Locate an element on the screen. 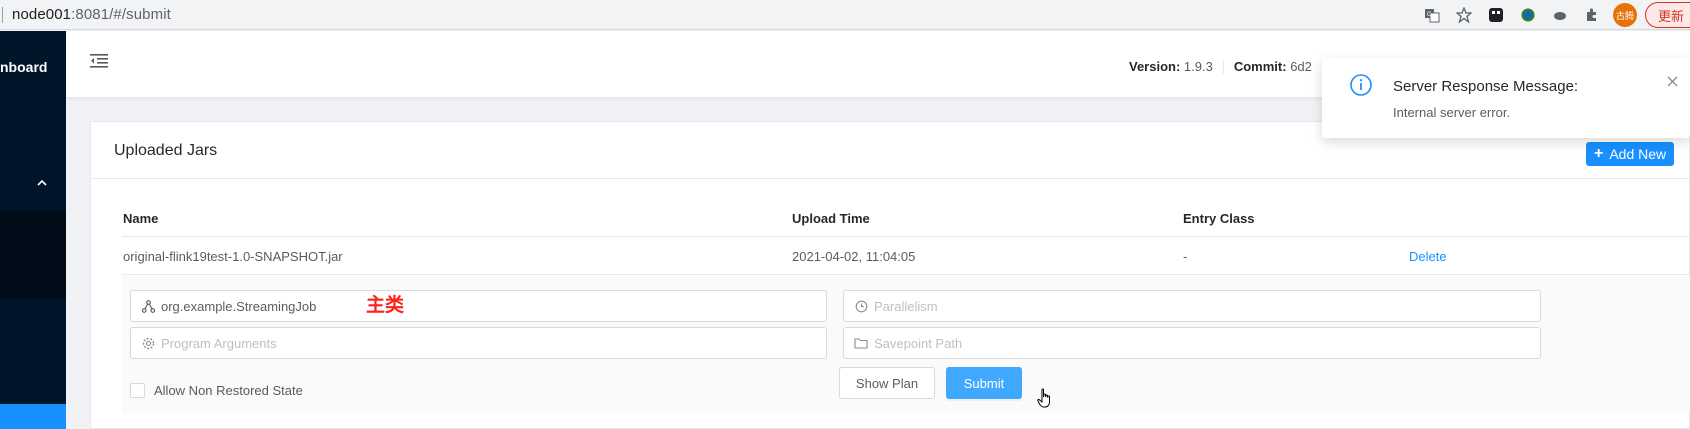 Image resolution: width=1690 pixels, height=429 pixels. sidebar: nboard is located at coordinates (33, 230).